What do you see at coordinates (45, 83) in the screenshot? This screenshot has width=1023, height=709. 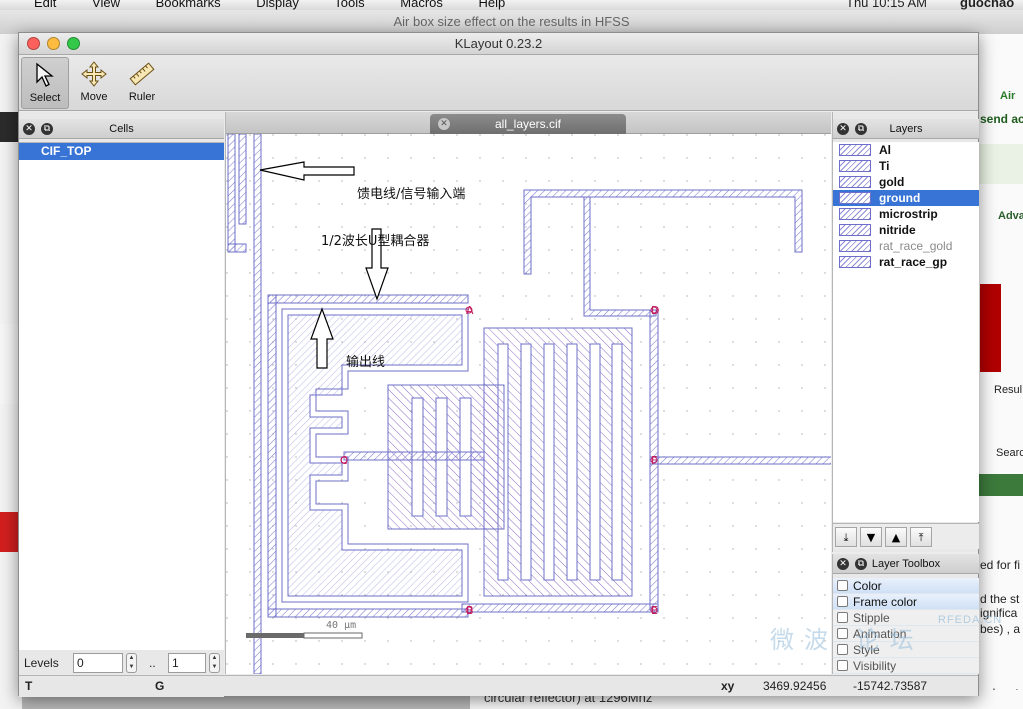 I see `select-tool-button: Select` at bounding box center [45, 83].